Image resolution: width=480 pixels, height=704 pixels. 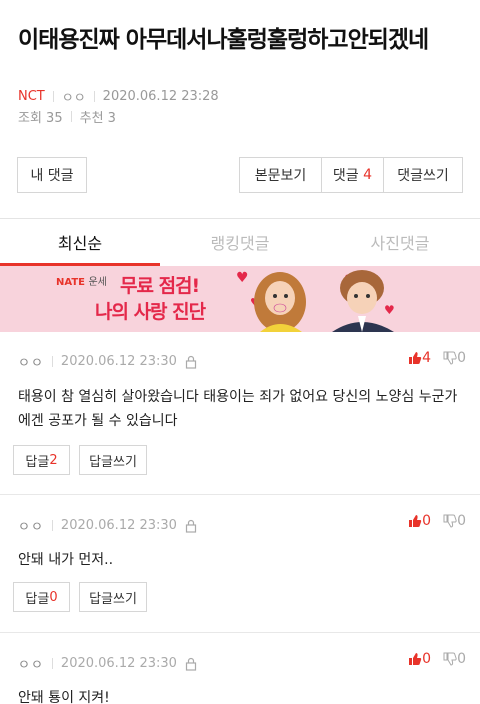 I want to click on view-count: 조회 35, so click(x=40, y=118).